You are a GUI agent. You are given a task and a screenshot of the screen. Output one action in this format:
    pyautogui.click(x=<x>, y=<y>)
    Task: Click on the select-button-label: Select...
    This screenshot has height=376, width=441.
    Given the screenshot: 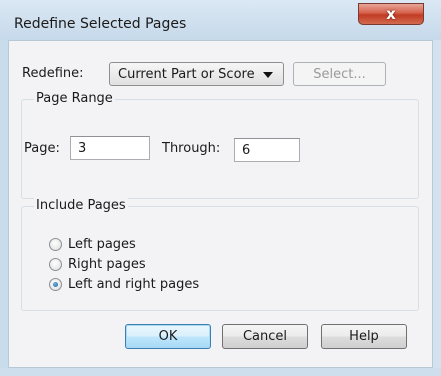 What is the action you would take?
    pyautogui.click(x=339, y=74)
    